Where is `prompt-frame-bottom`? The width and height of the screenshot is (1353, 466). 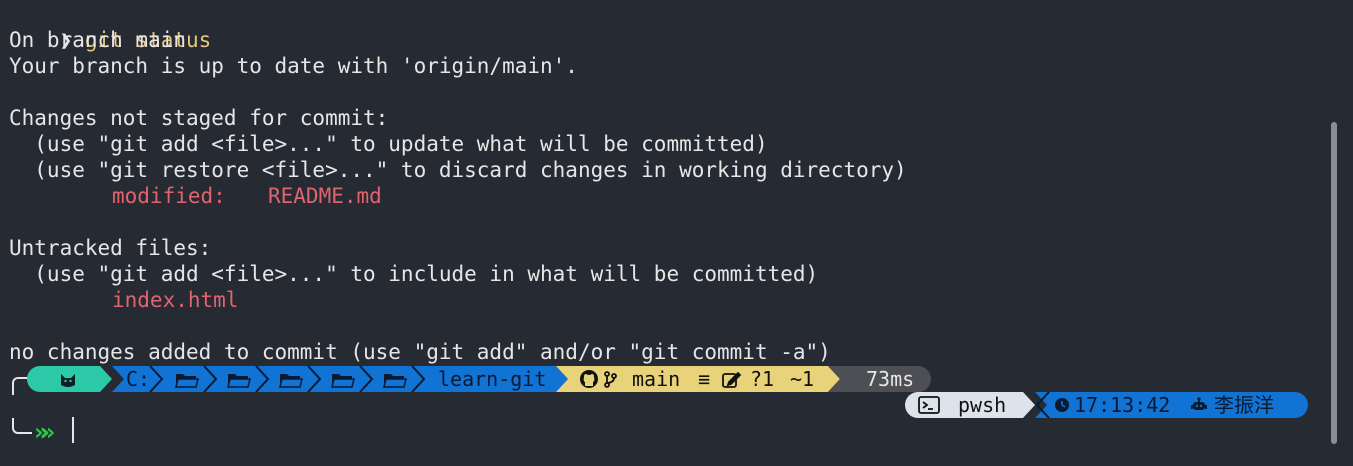 prompt-frame-bottom is located at coordinates (22, 426).